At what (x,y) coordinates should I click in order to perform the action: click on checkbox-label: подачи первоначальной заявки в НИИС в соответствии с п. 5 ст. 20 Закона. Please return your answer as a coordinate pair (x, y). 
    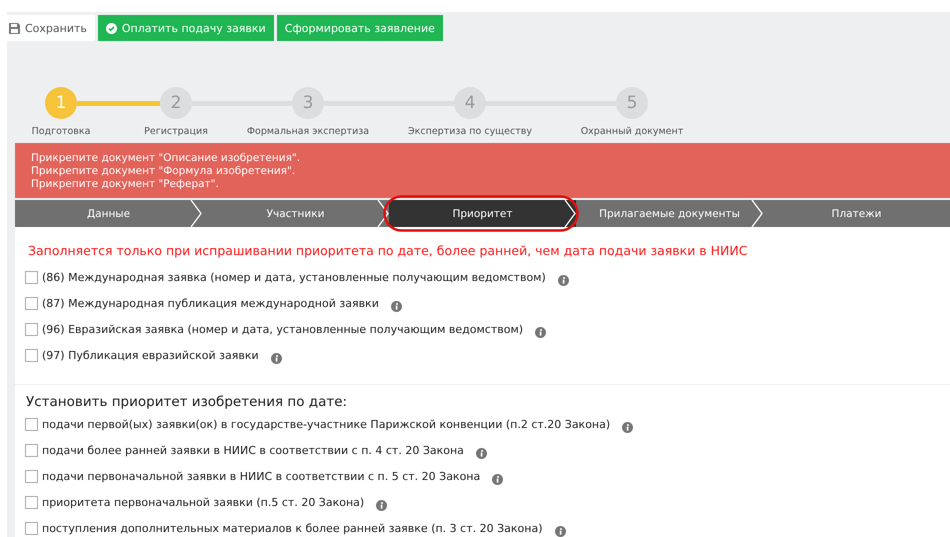
    Looking at the image, I should click on (261, 476).